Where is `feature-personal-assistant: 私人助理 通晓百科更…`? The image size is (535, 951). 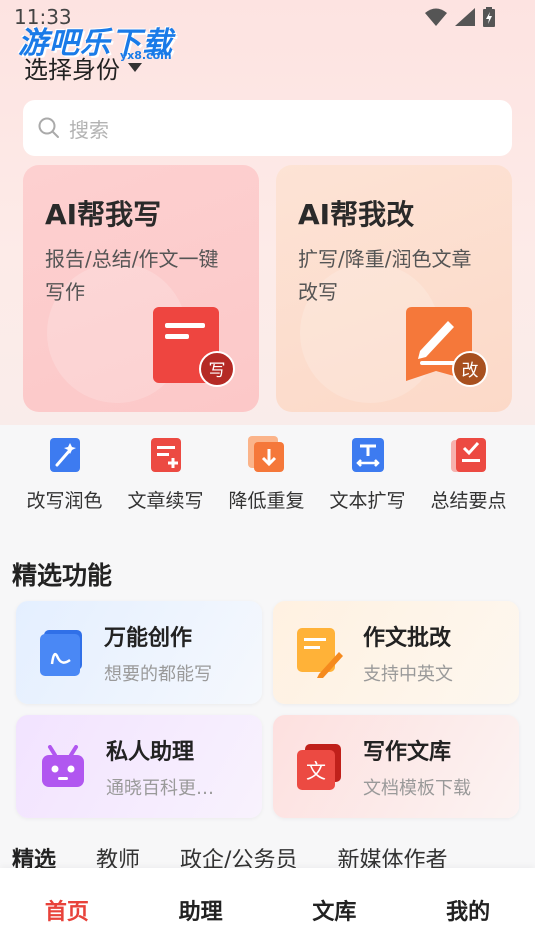 feature-personal-assistant: 私人助理 通晓百科更… is located at coordinates (139, 766).